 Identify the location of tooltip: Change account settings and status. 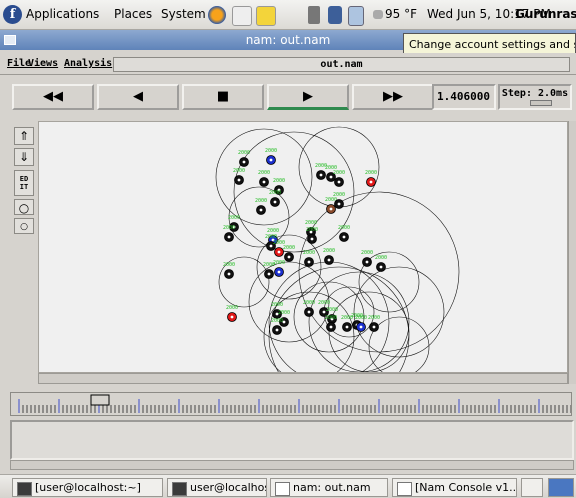
(489, 44).